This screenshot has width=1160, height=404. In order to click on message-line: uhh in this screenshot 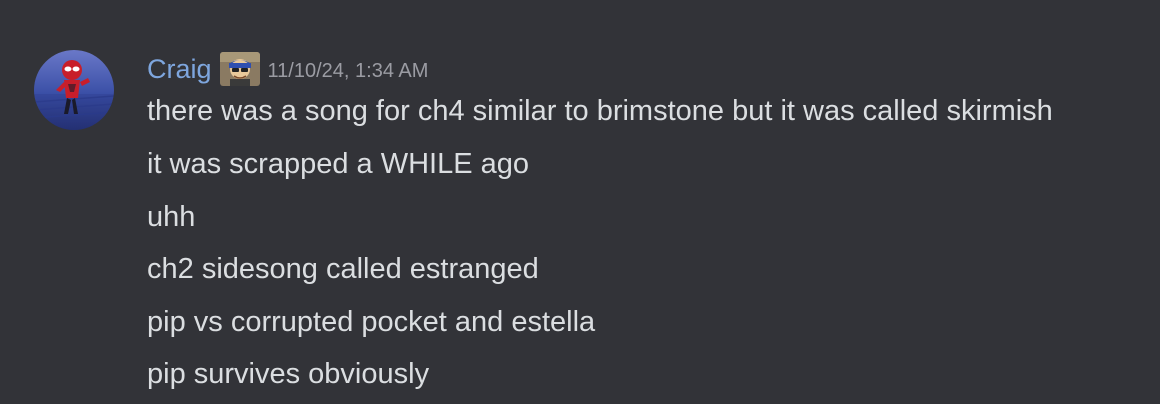, I will do `click(171, 217)`.